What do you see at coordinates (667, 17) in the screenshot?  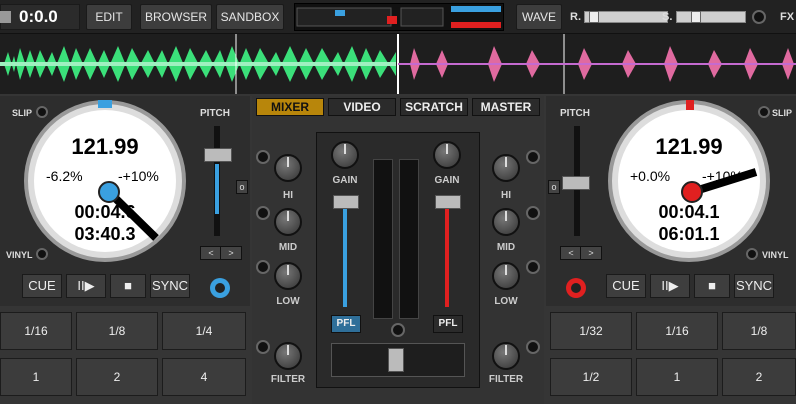 I see `s-label: S.` at bounding box center [667, 17].